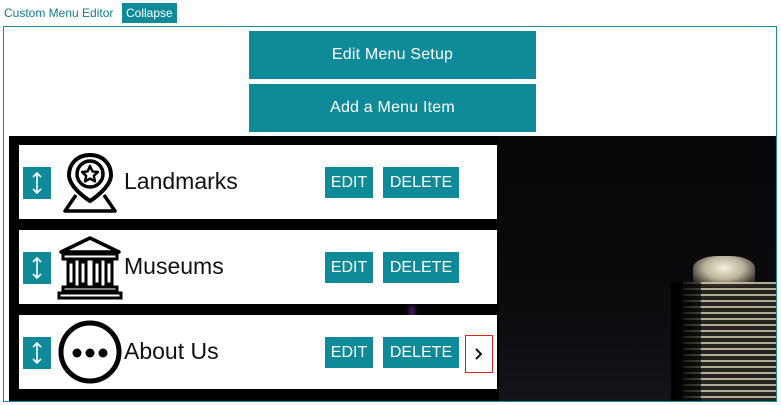  I want to click on more-dots-icon, so click(90, 352).